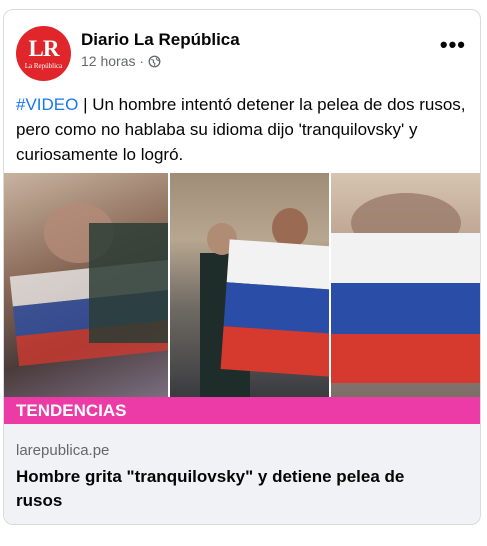  I want to click on page-name-link: Diario La República, so click(160, 40).